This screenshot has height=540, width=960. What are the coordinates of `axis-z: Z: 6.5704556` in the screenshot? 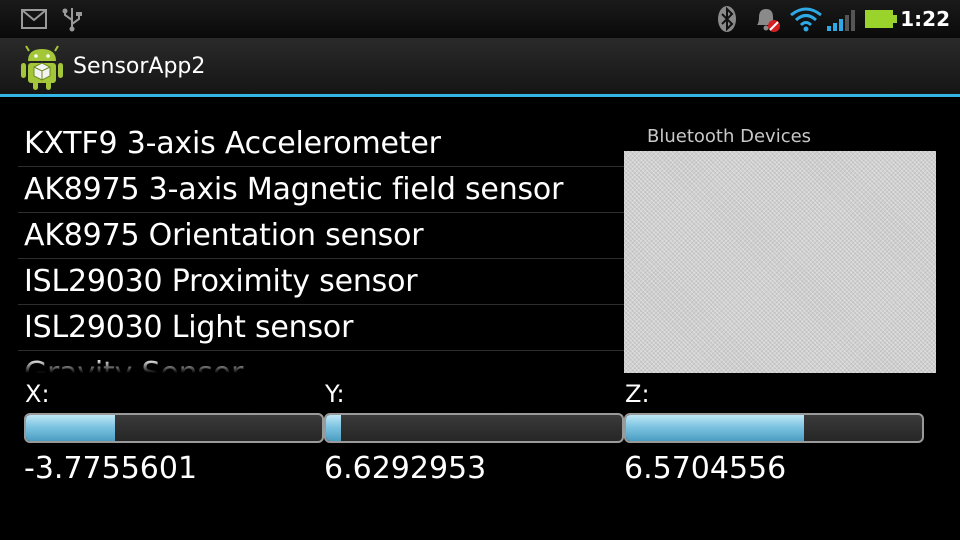 It's located at (774, 433).